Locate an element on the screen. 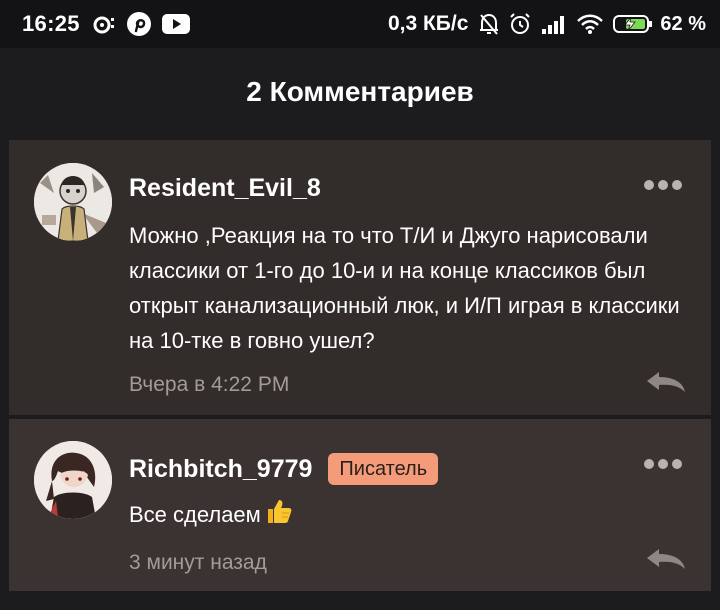 The height and width of the screenshot is (610, 720). status-time: 16:25 is located at coordinates (51, 23).